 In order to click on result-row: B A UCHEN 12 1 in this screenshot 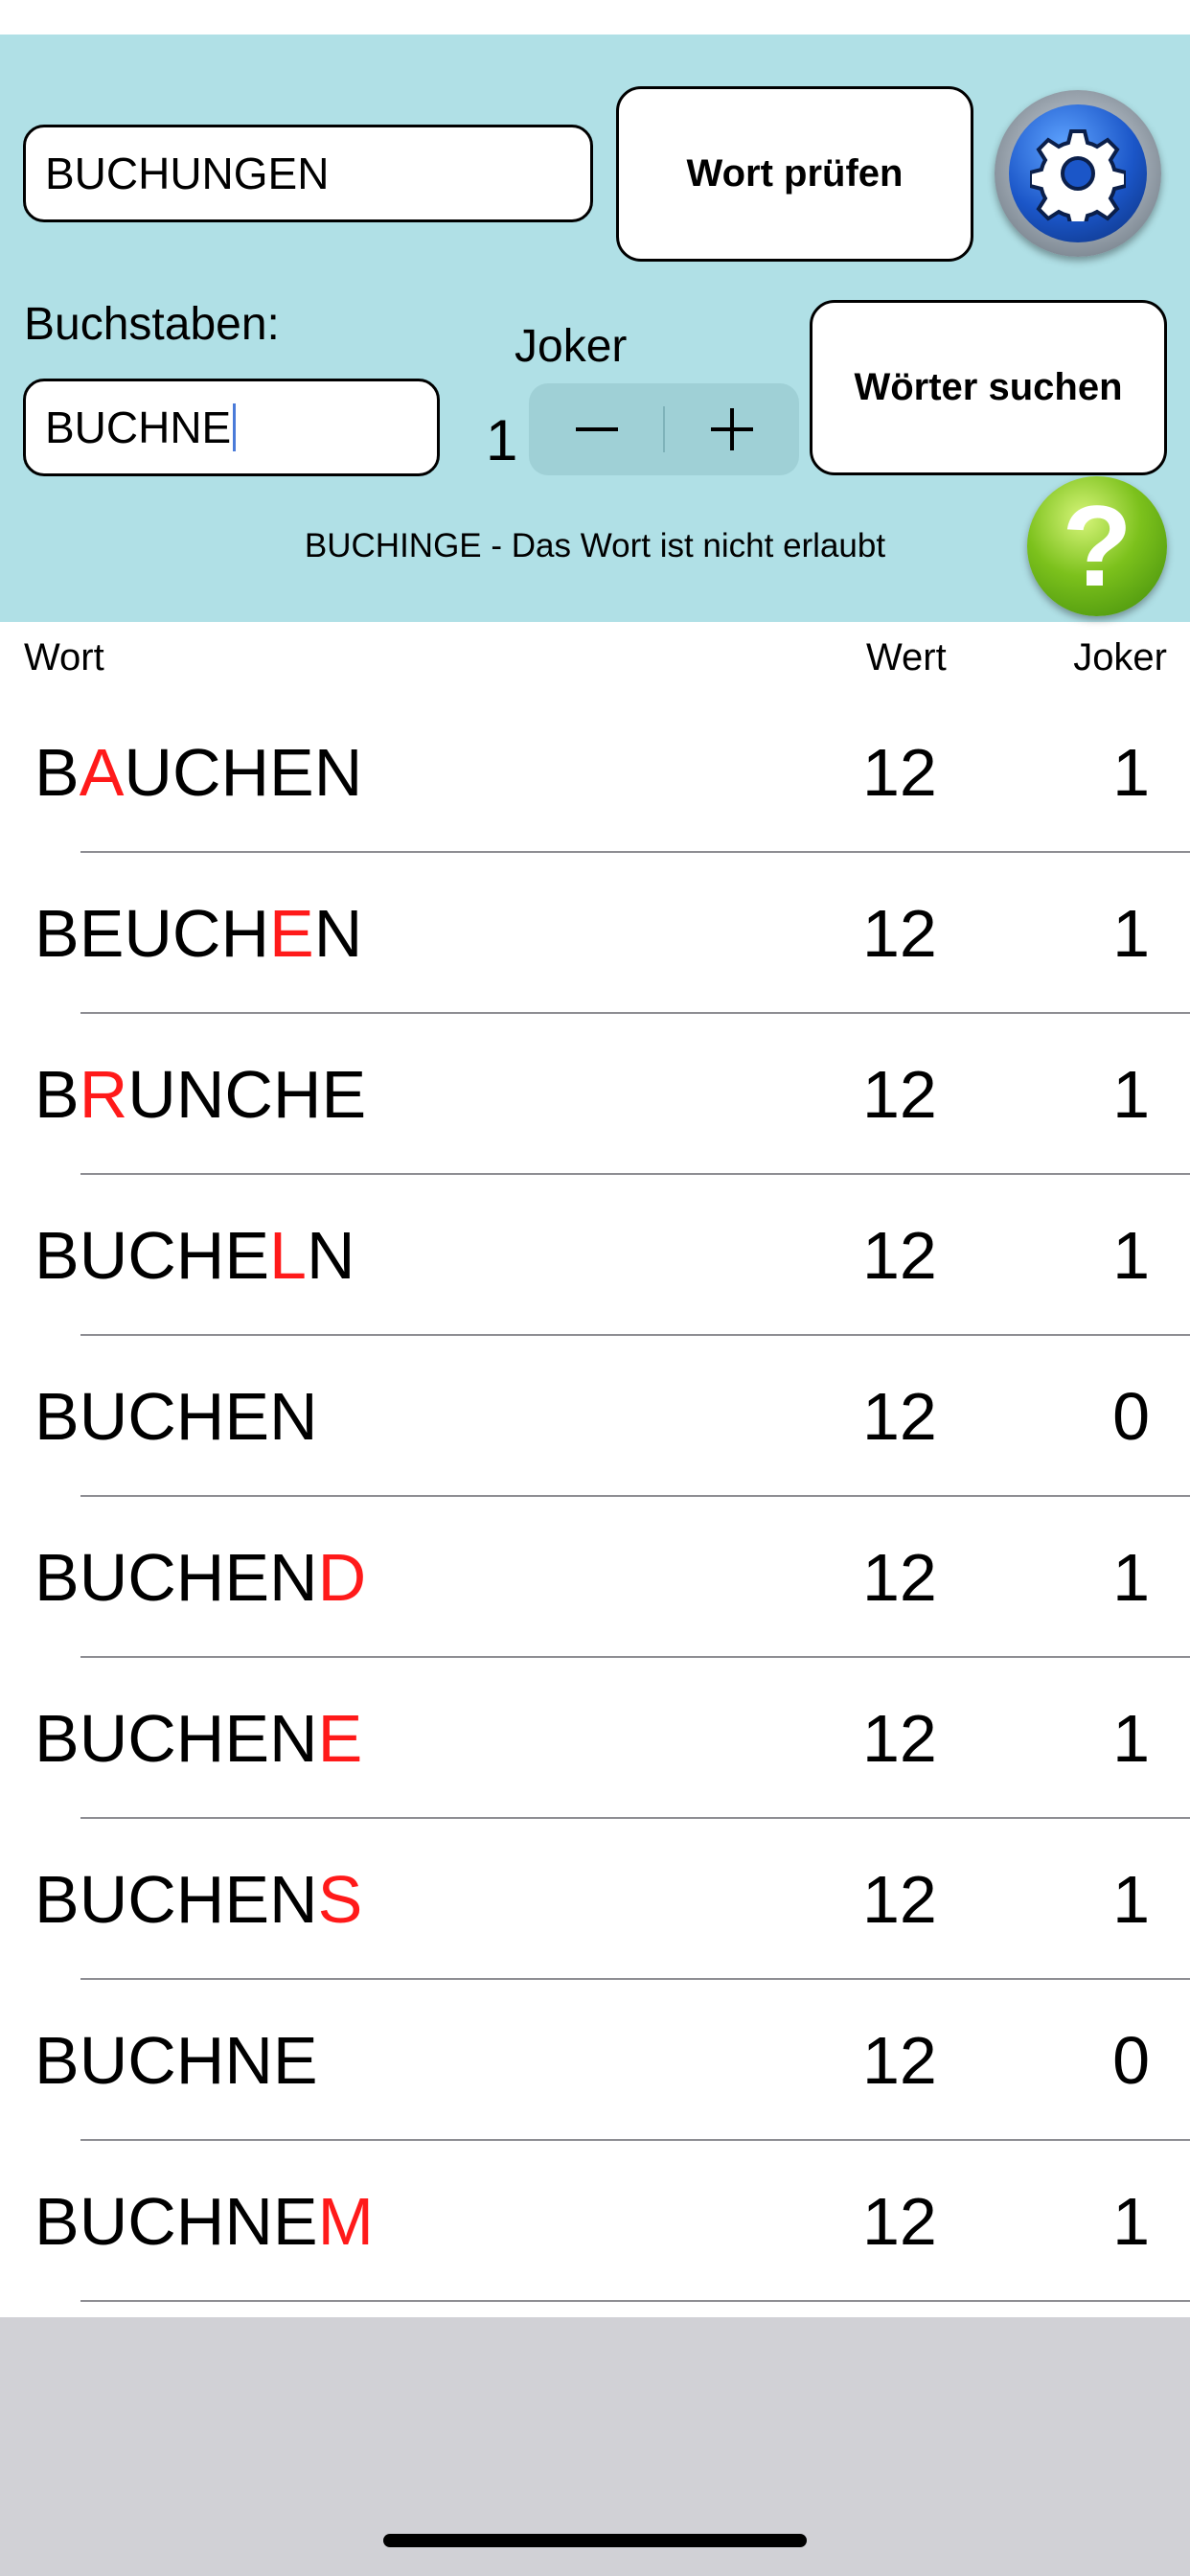, I will do `click(595, 772)`.